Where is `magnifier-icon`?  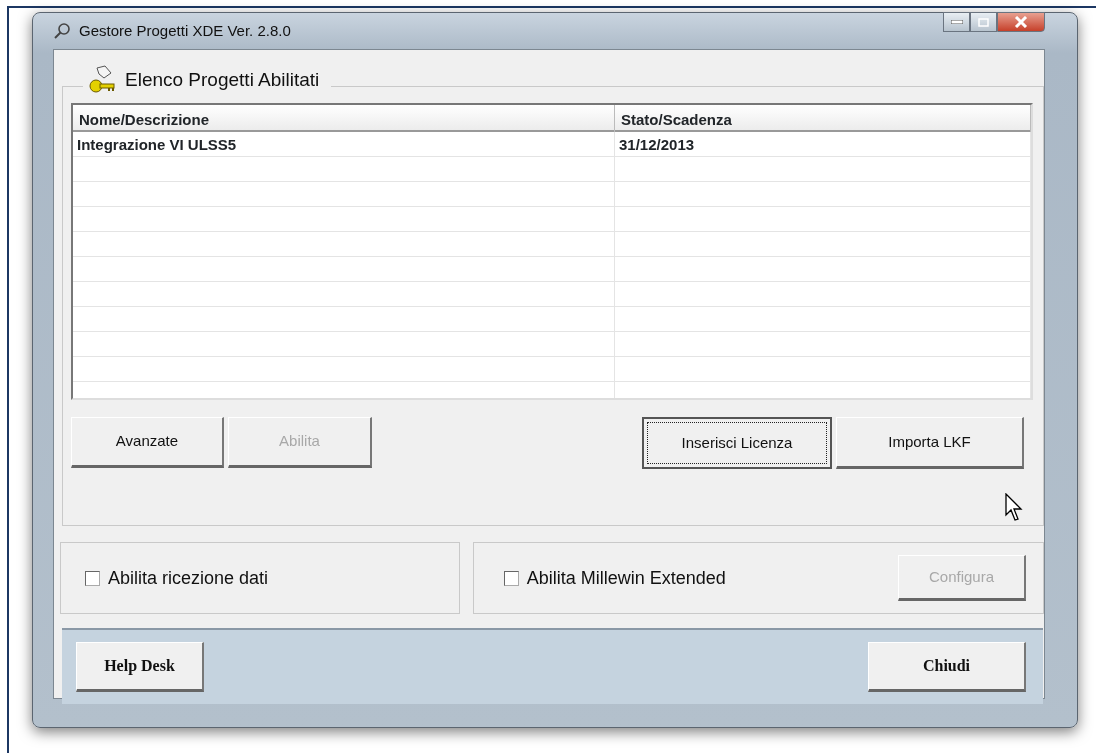 magnifier-icon is located at coordinates (62, 31).